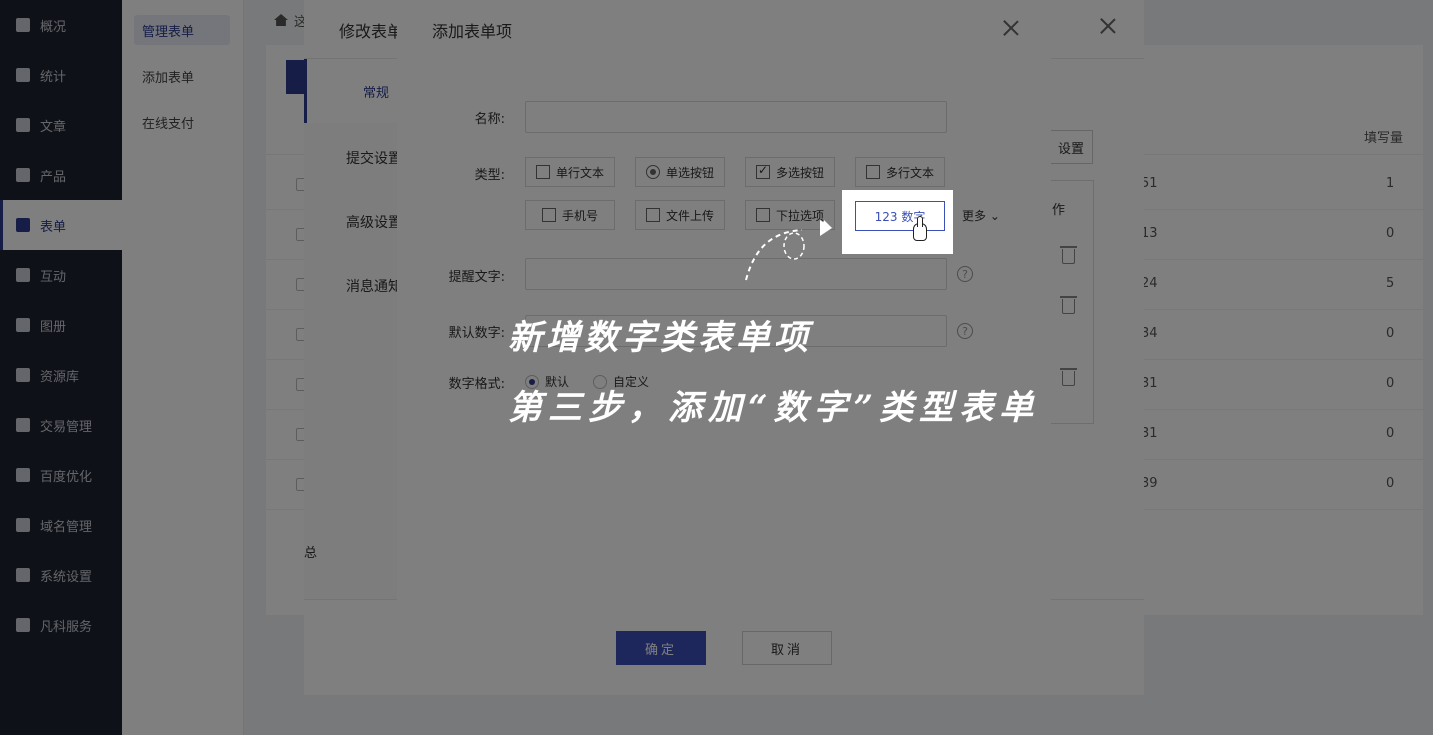 The width and height of the screenshot is (1433, 735). Describe the element at coordinates (774, 408) in the screenshot. I see `annotation-step: 第三步，添加“数字”类型表单` at that location.